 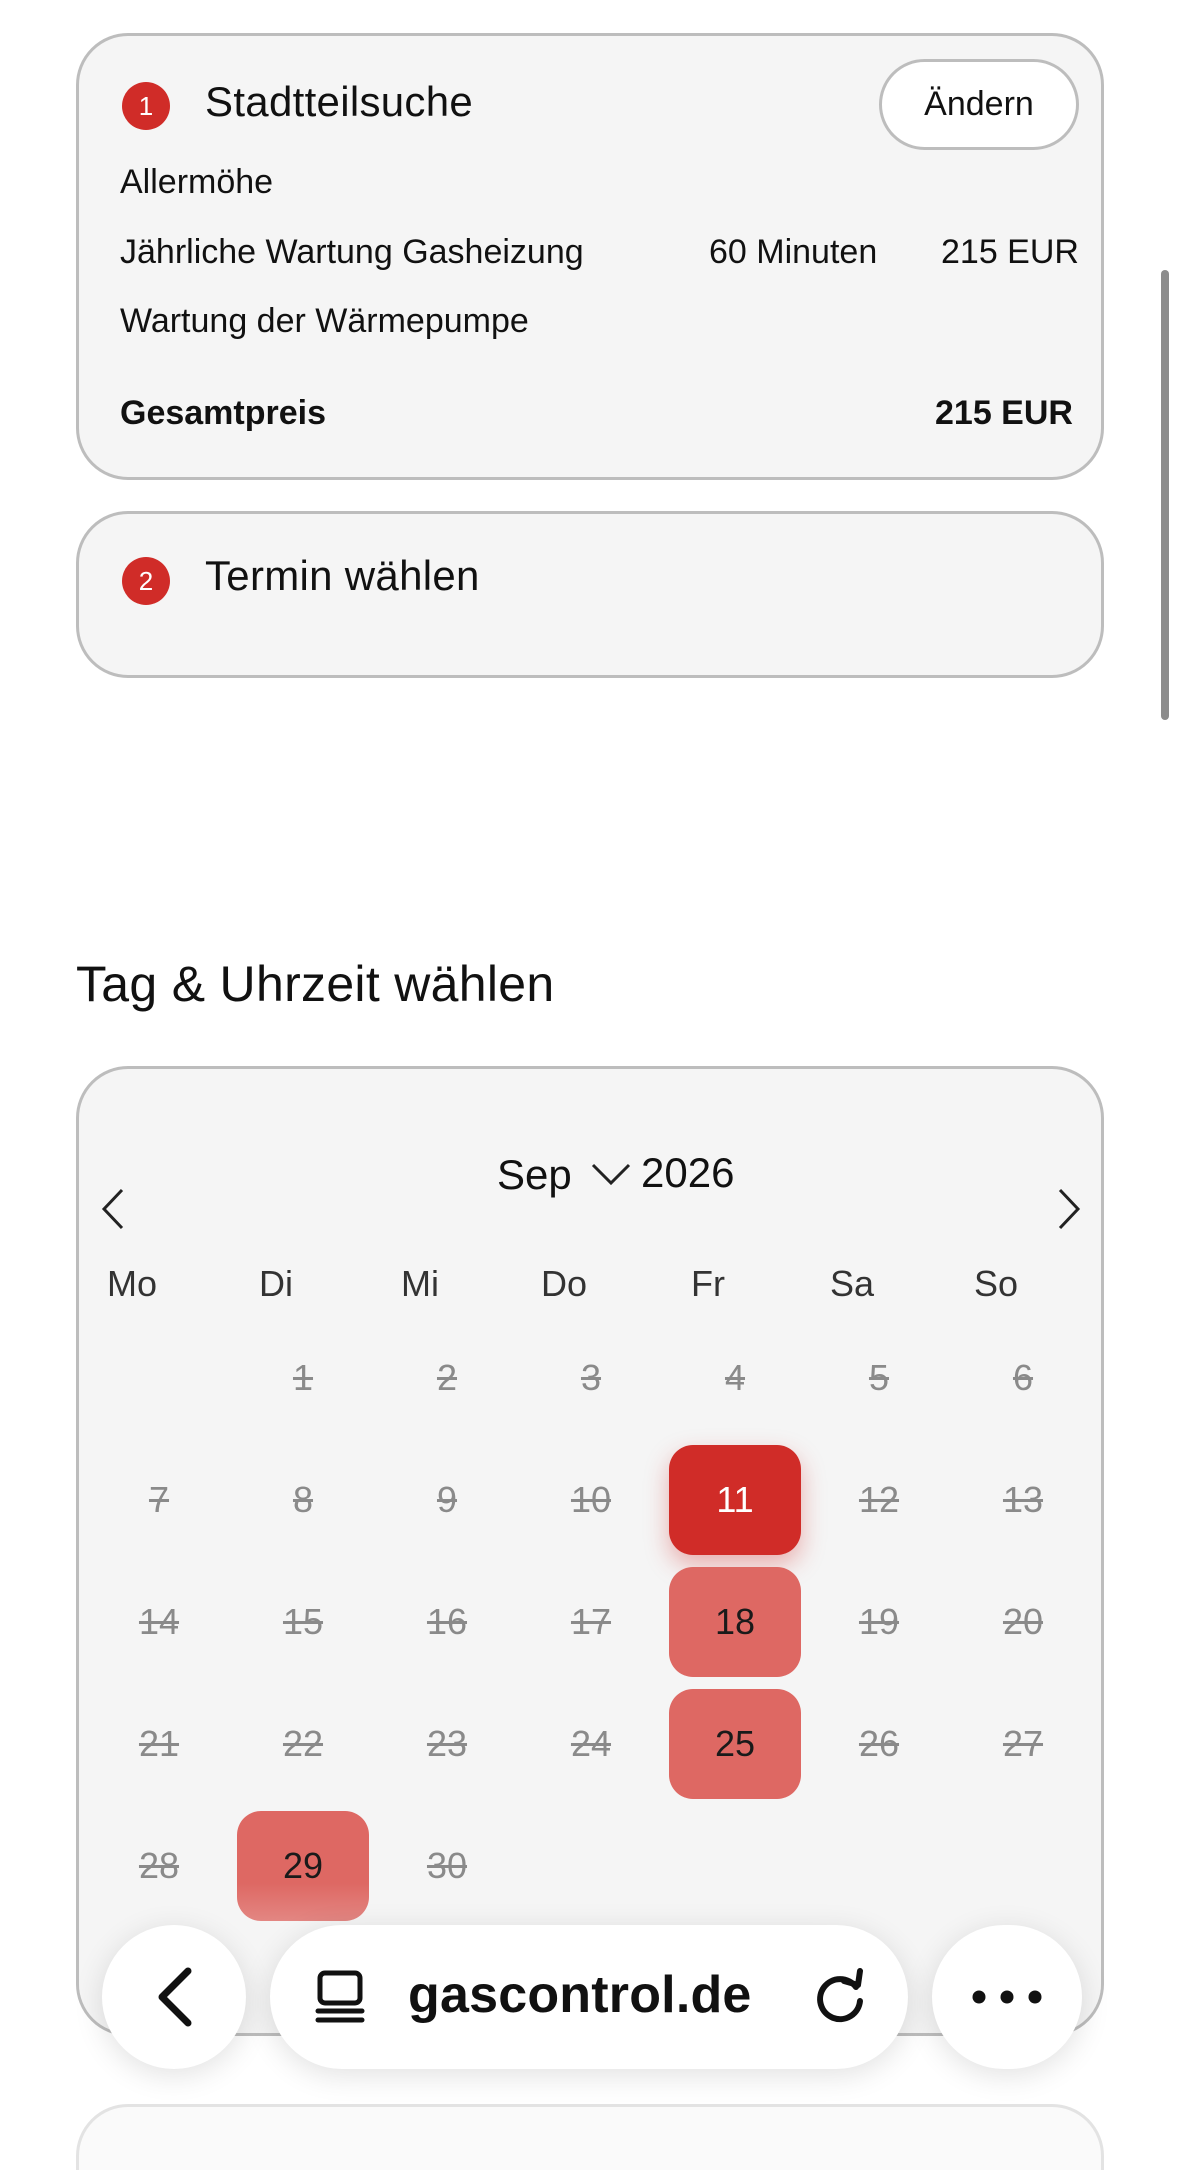 What do you see at coordinates (342, 575) in the screenshot?
I see `step-title: Termin wählen` at bounding box center [342, 575].